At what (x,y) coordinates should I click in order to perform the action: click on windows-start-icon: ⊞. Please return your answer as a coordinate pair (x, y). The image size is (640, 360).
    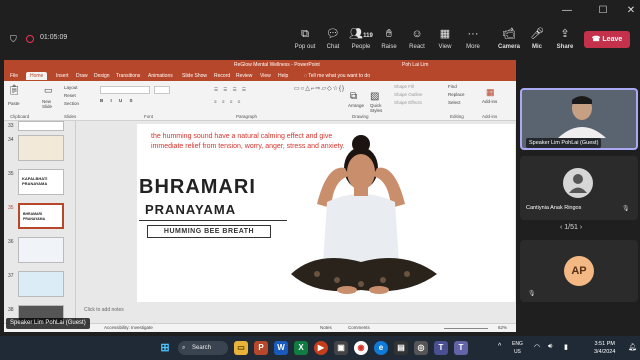
    Looking at the image, I should click on (165, 348).